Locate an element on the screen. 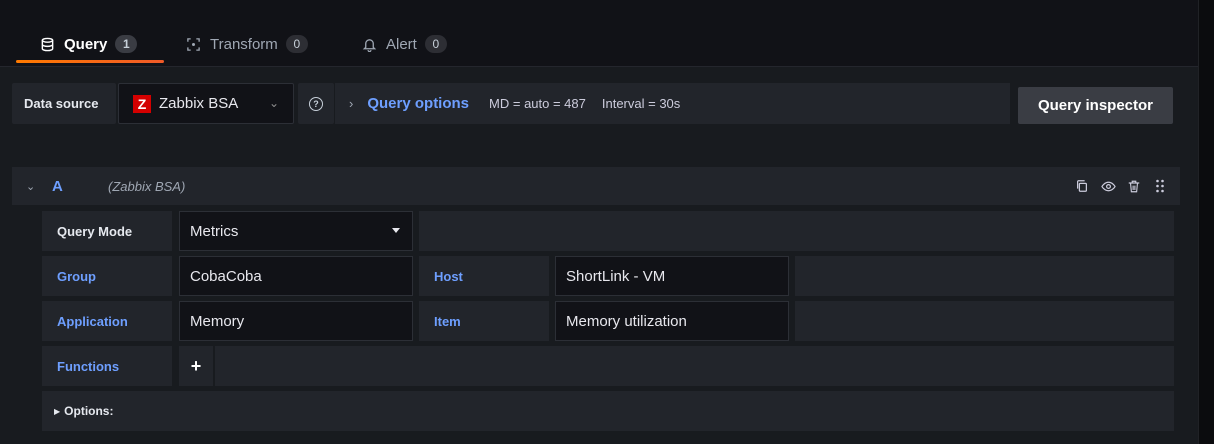 This screenshot has height=444, width=1214. item-label: Item is located at coordinates (484, 321).